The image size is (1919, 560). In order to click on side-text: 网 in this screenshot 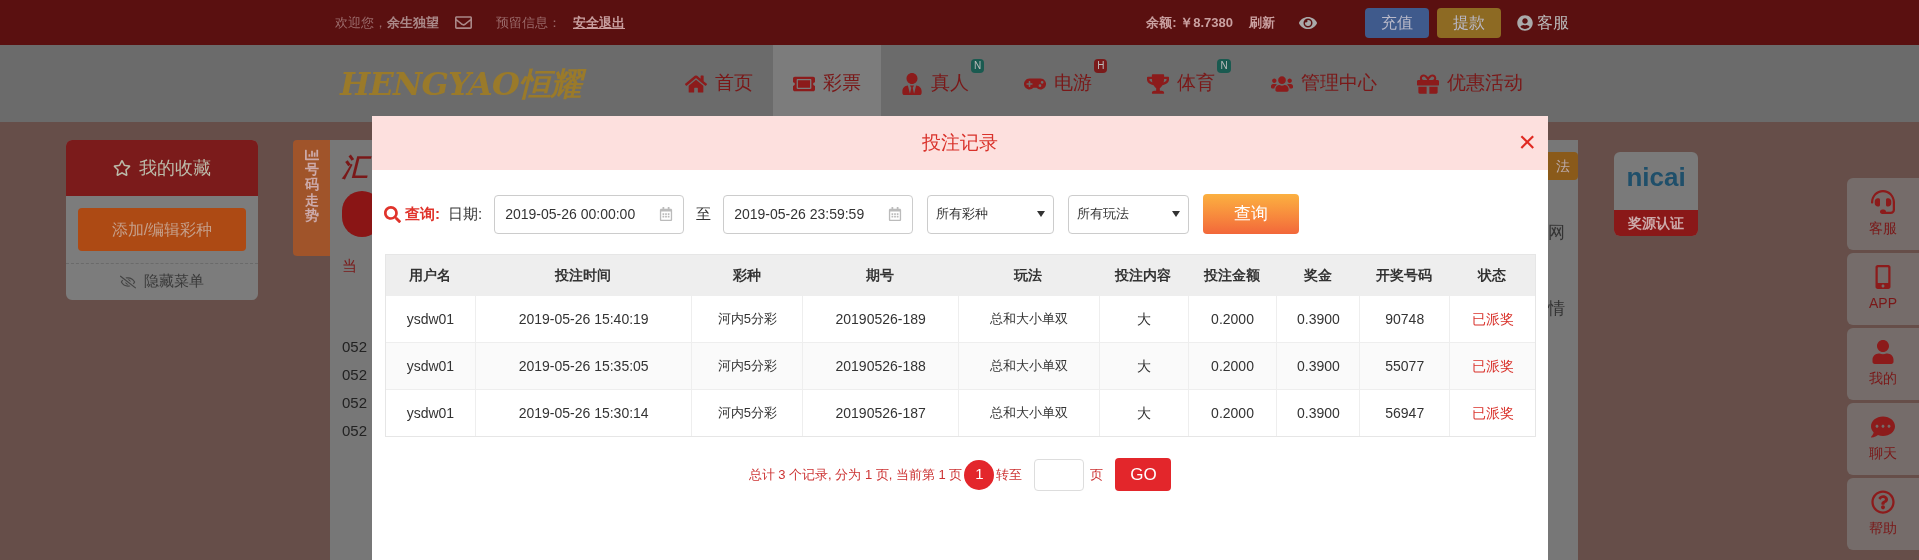, I will do `click(1557, 233)`.